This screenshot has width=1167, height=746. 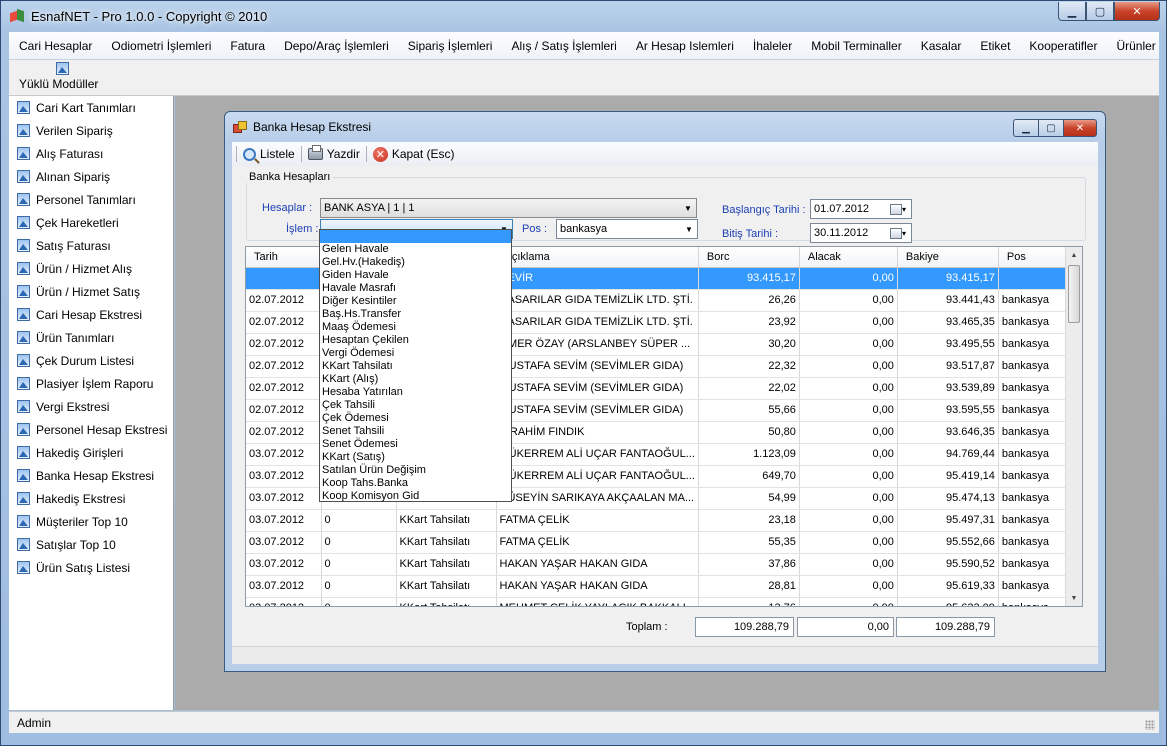 What do you see at coordinates (55, 46) in the screenshot?
I see `menu-item: Cari Hesaplar` at bounding box center [55, 46].